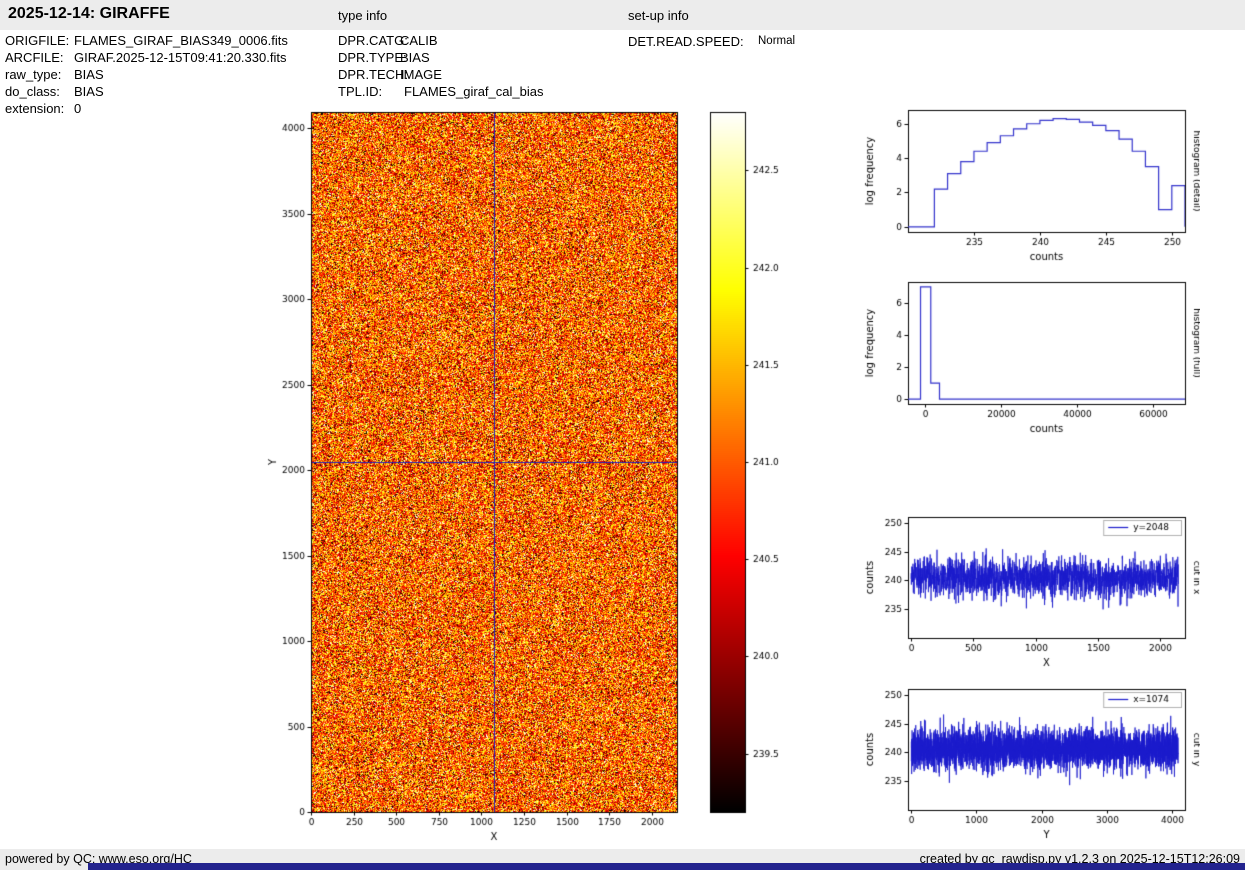  Describe the element at coordinates (35, 108) in the screenshot. I see `extension-label: extension:` at that location.